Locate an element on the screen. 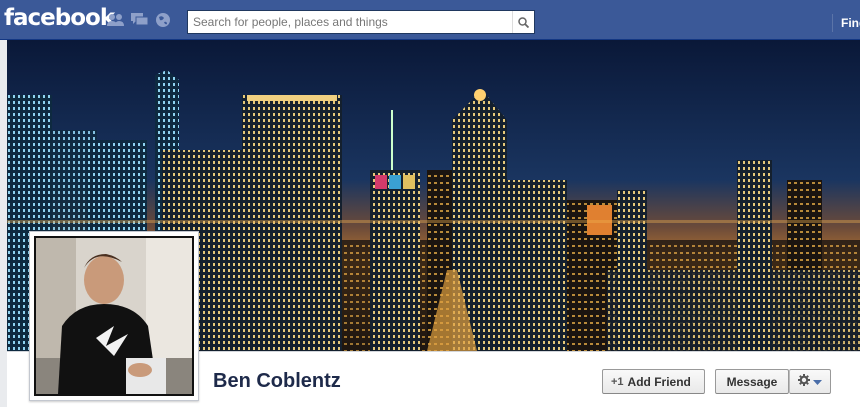 The image size is (860, 407). search-box is located at coordinates (361, 22).